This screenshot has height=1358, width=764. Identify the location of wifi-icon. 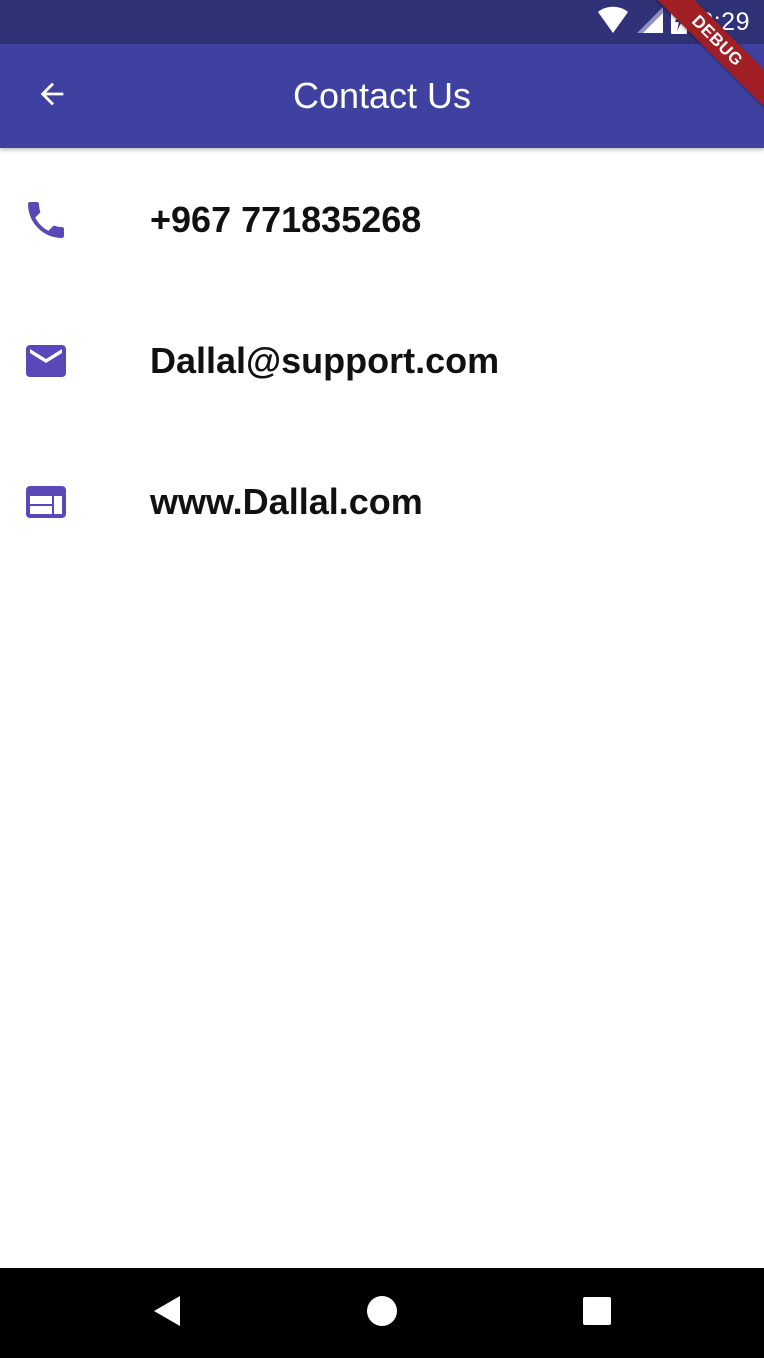
(613, 22).